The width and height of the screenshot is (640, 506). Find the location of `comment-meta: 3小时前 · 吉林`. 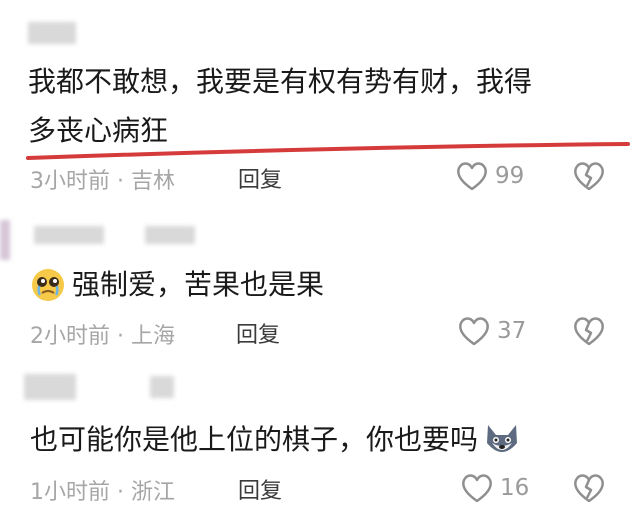

comment-meta: 3小时前 · 吉林 is located at coordinates (102, 179).